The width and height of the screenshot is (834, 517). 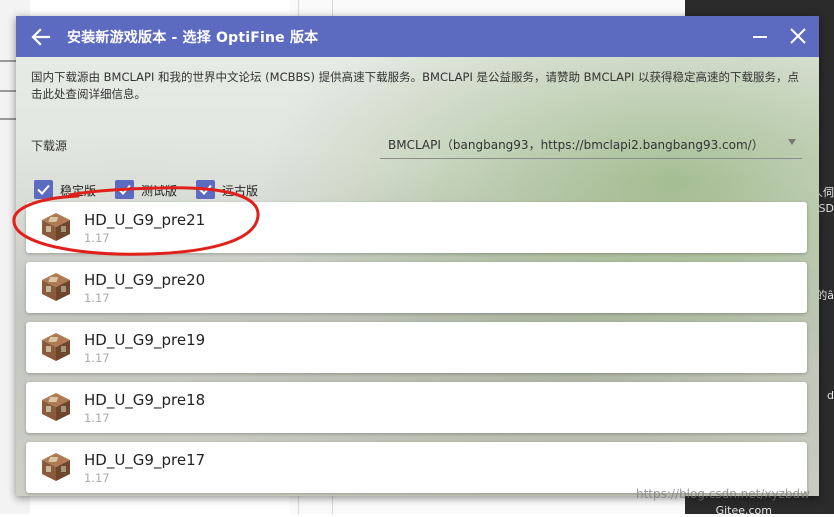 What do you see at coordinates (826, 208) in the screenshot?
I see `background-text: SD` at bounding box center [826, 208].